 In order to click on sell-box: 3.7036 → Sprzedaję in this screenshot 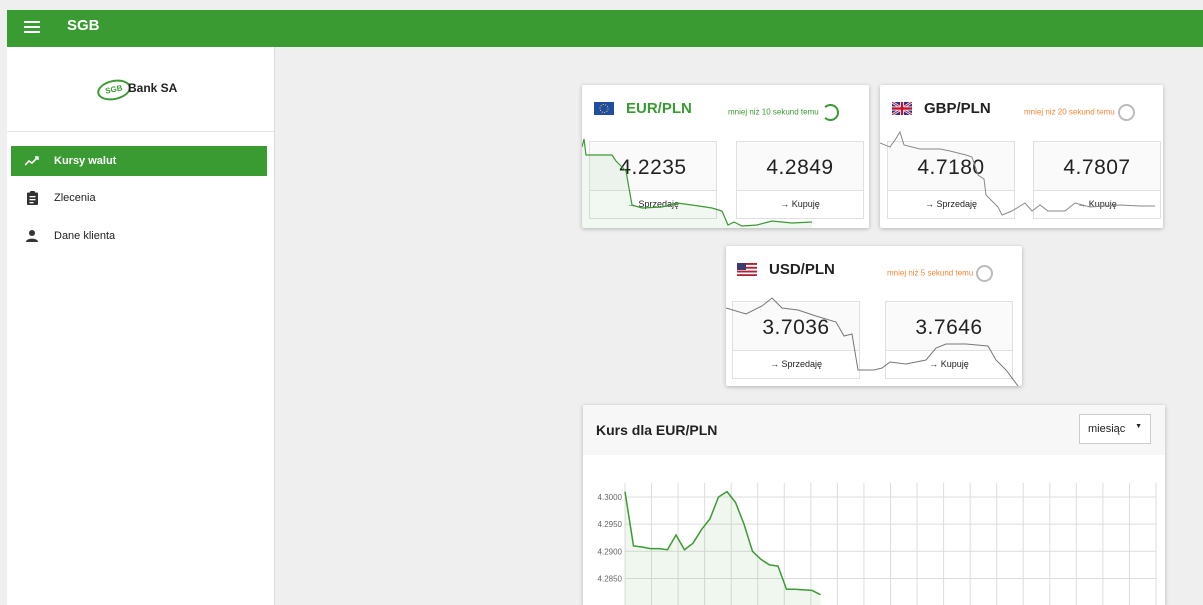, I will do `click(796, 340)`.